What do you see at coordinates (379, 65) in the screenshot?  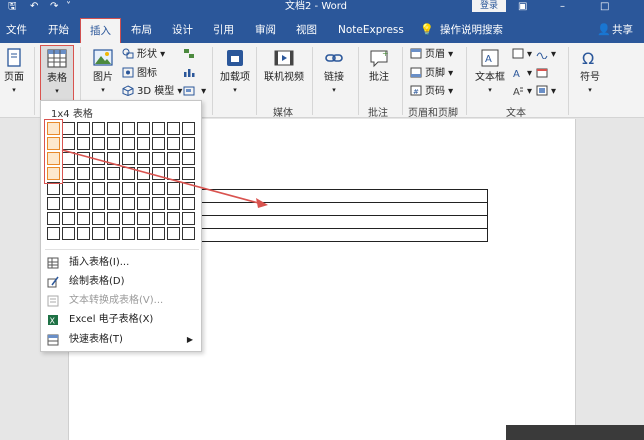 I see `new-comment-button: + 批注` at bounding box center [379, 65].